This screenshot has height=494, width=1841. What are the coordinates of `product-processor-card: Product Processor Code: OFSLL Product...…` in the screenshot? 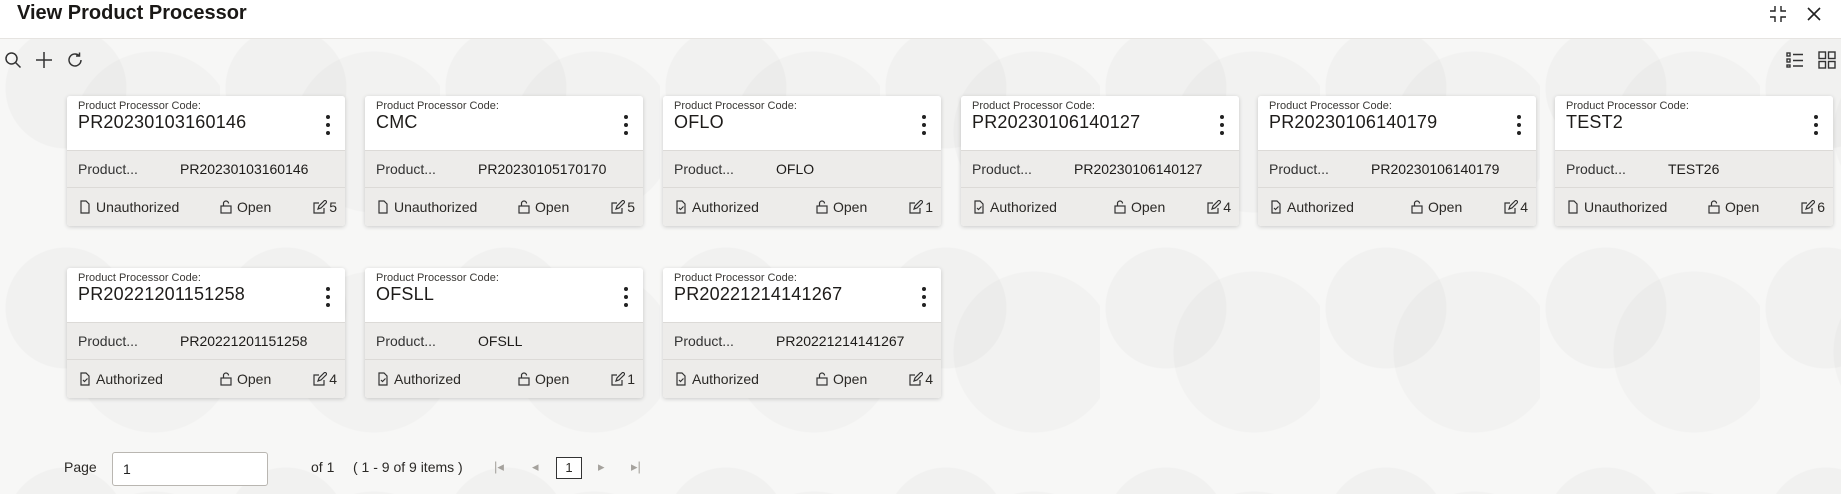 It's located at (504, 333).